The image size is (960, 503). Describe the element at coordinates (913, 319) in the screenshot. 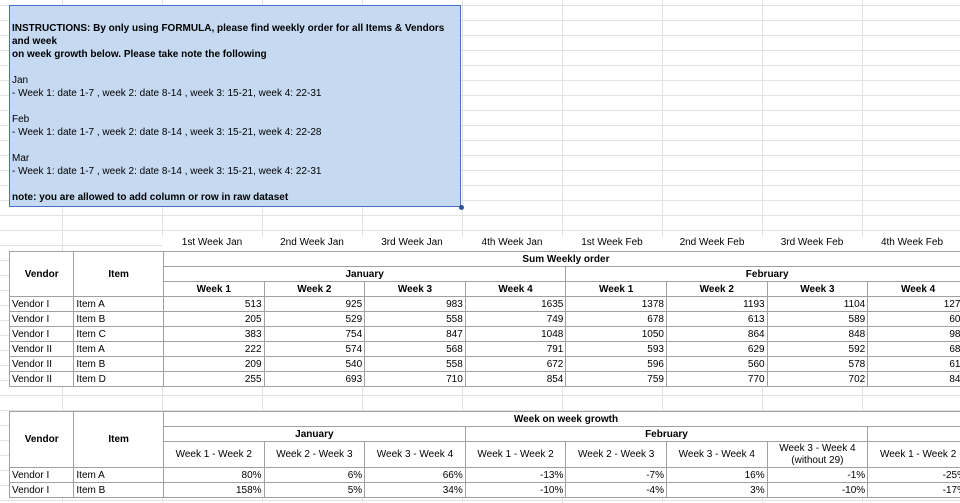

I see `order-cell: 604` at that location.